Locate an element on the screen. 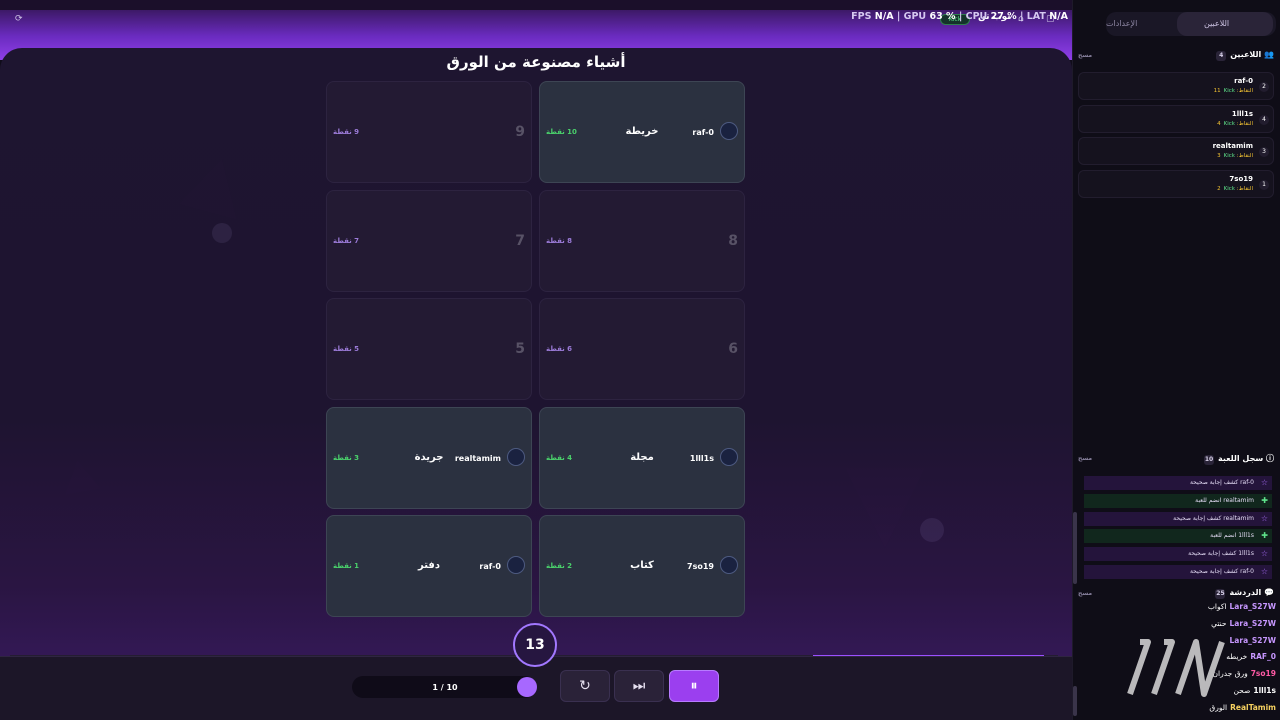 Image resolution: width=1280 pixels, height=720 pixels. card-number: 6 is located at coordinates (733, 349).